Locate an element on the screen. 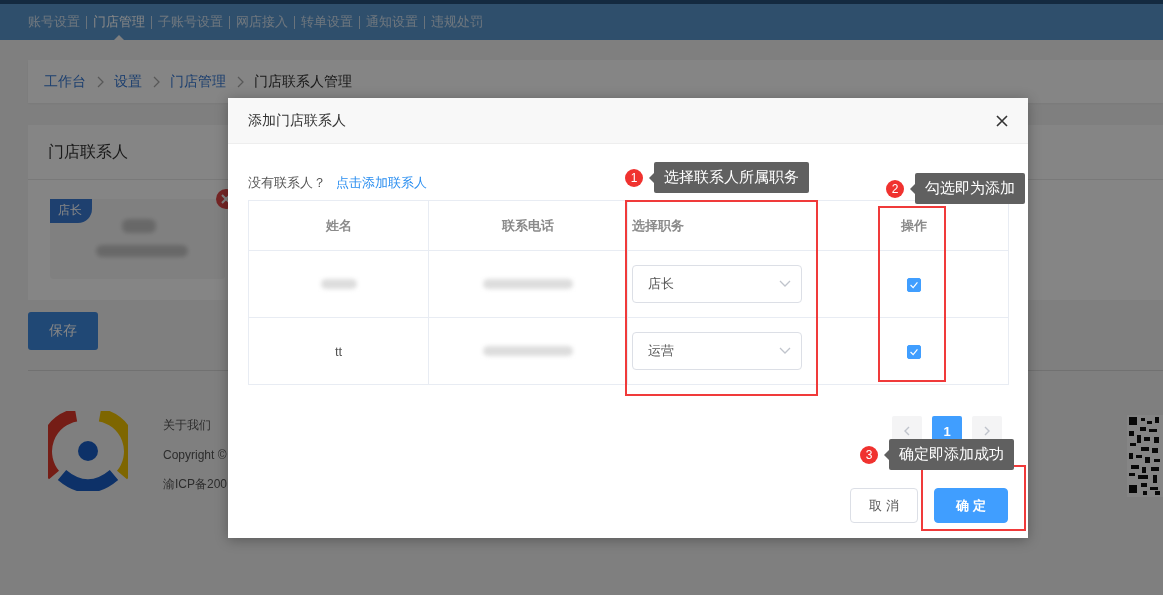 The image size is (1163, 595). close-icon is located at coordinates (1002, 120).